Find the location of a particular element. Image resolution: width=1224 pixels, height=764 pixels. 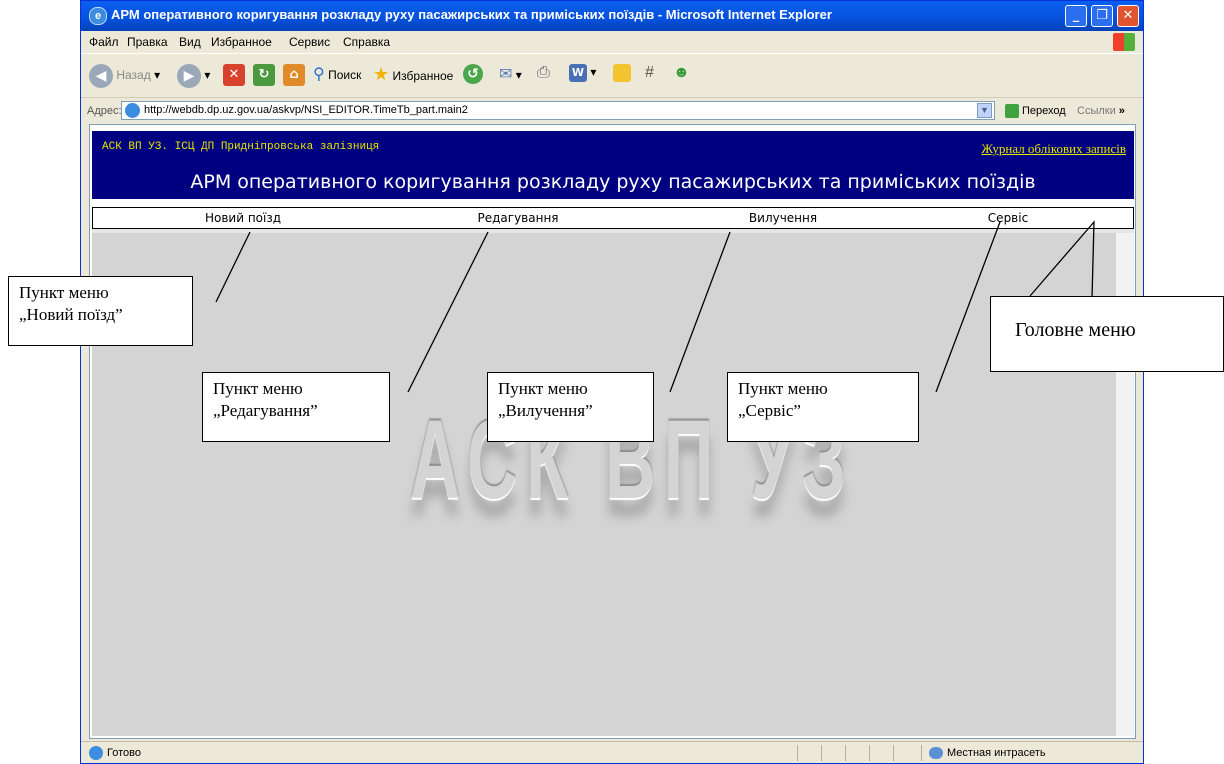

history-button: ↺ is located at coordinates (473, 74).